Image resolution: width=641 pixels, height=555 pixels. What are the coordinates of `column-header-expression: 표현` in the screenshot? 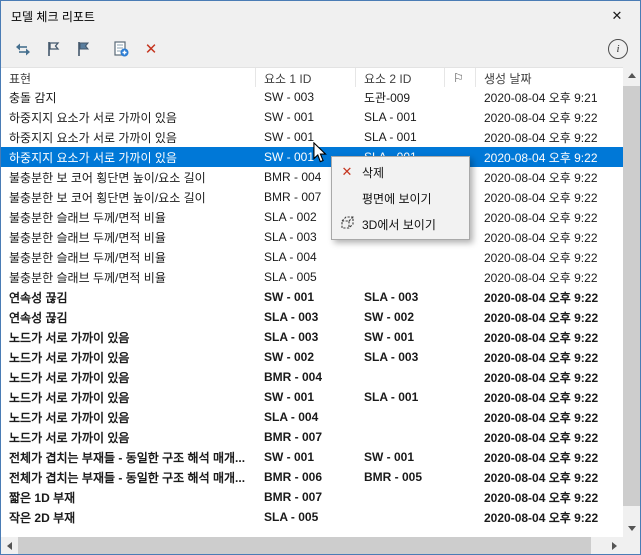 It's located at (128, 78).